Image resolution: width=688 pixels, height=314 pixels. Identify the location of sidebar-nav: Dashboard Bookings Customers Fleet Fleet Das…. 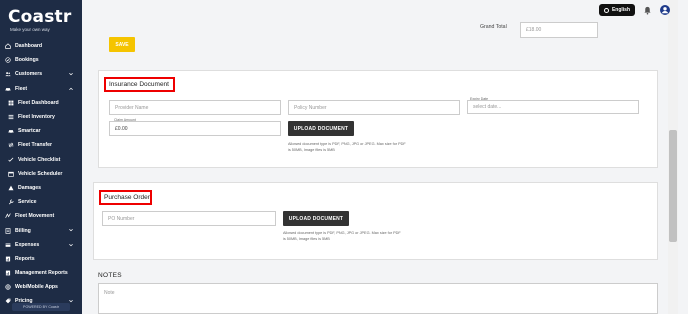
(41, 174).